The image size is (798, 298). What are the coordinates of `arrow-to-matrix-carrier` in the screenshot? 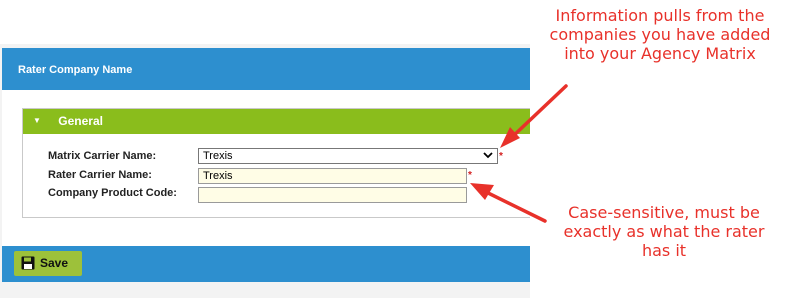 It's located at (534, 116).